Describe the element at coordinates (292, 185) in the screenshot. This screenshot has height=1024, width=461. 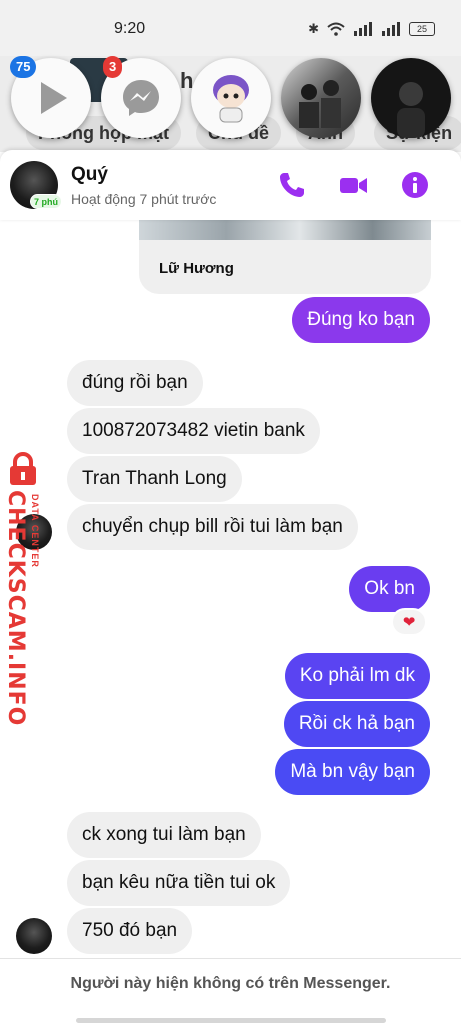
I see `phone-icon` at that location.